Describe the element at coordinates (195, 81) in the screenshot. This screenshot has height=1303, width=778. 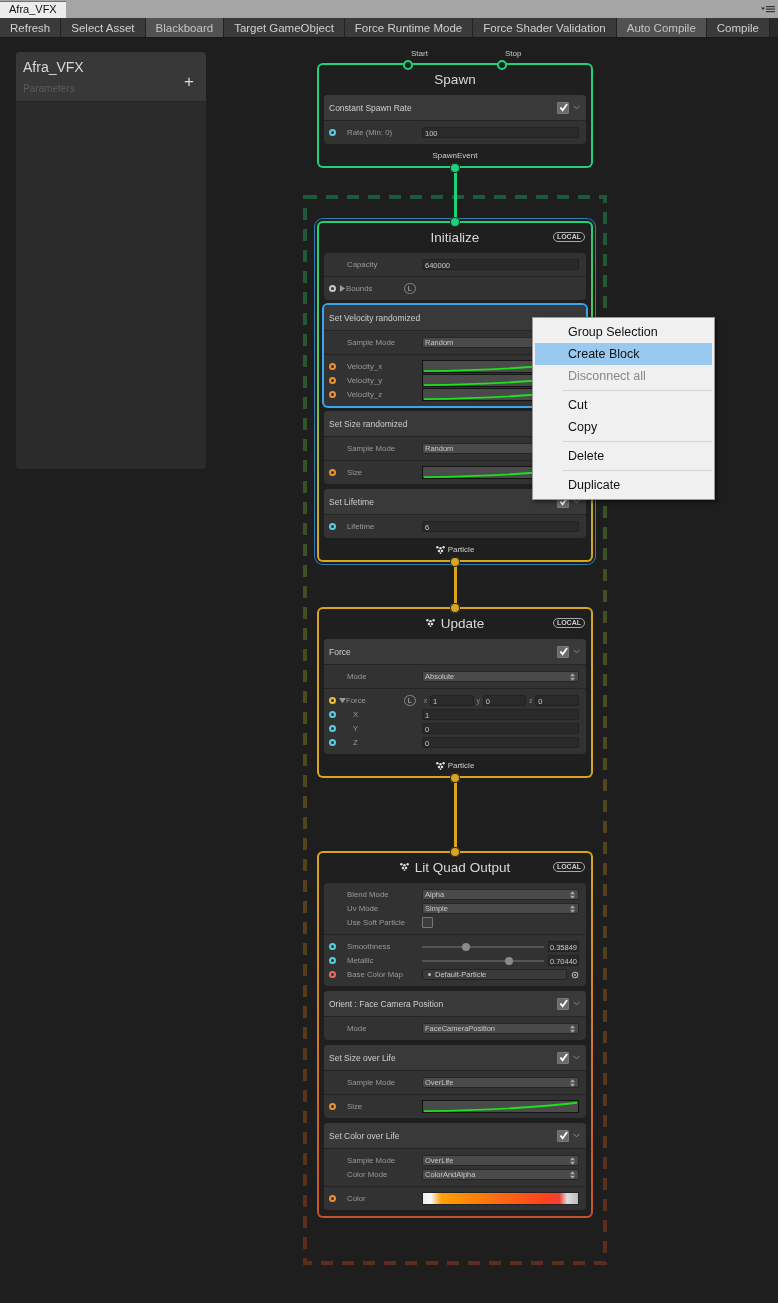
I see `add-button: +` at that location.